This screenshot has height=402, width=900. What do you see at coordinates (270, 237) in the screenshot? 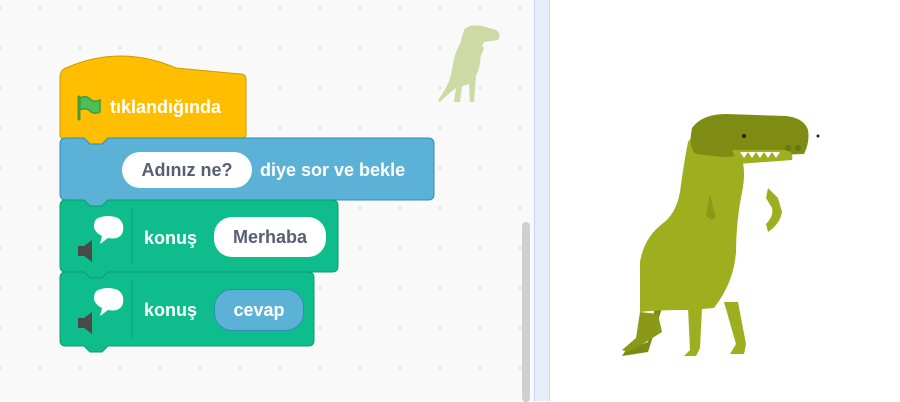
I see `say-message-input: Merhaba` at bounding box center [270, 237].